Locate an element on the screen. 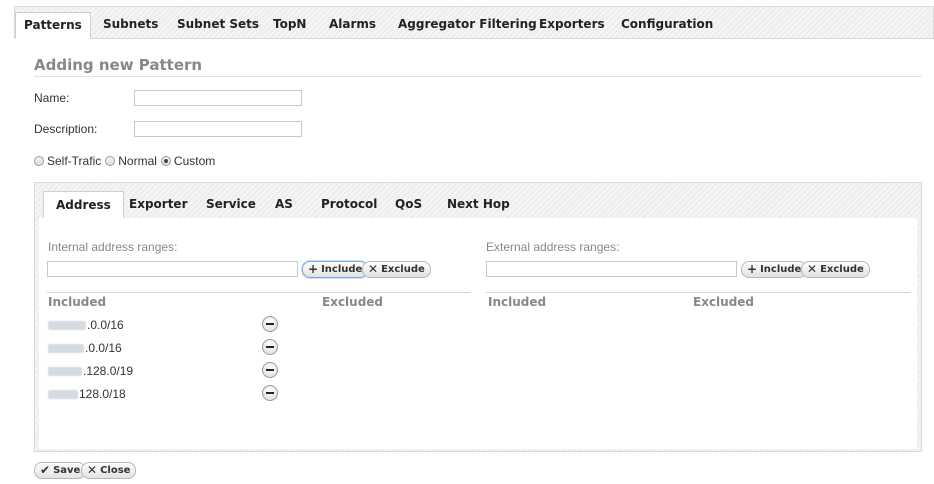 The height and width of the screenshot is (484, 934). description-input is located at coordinates (218, 129).